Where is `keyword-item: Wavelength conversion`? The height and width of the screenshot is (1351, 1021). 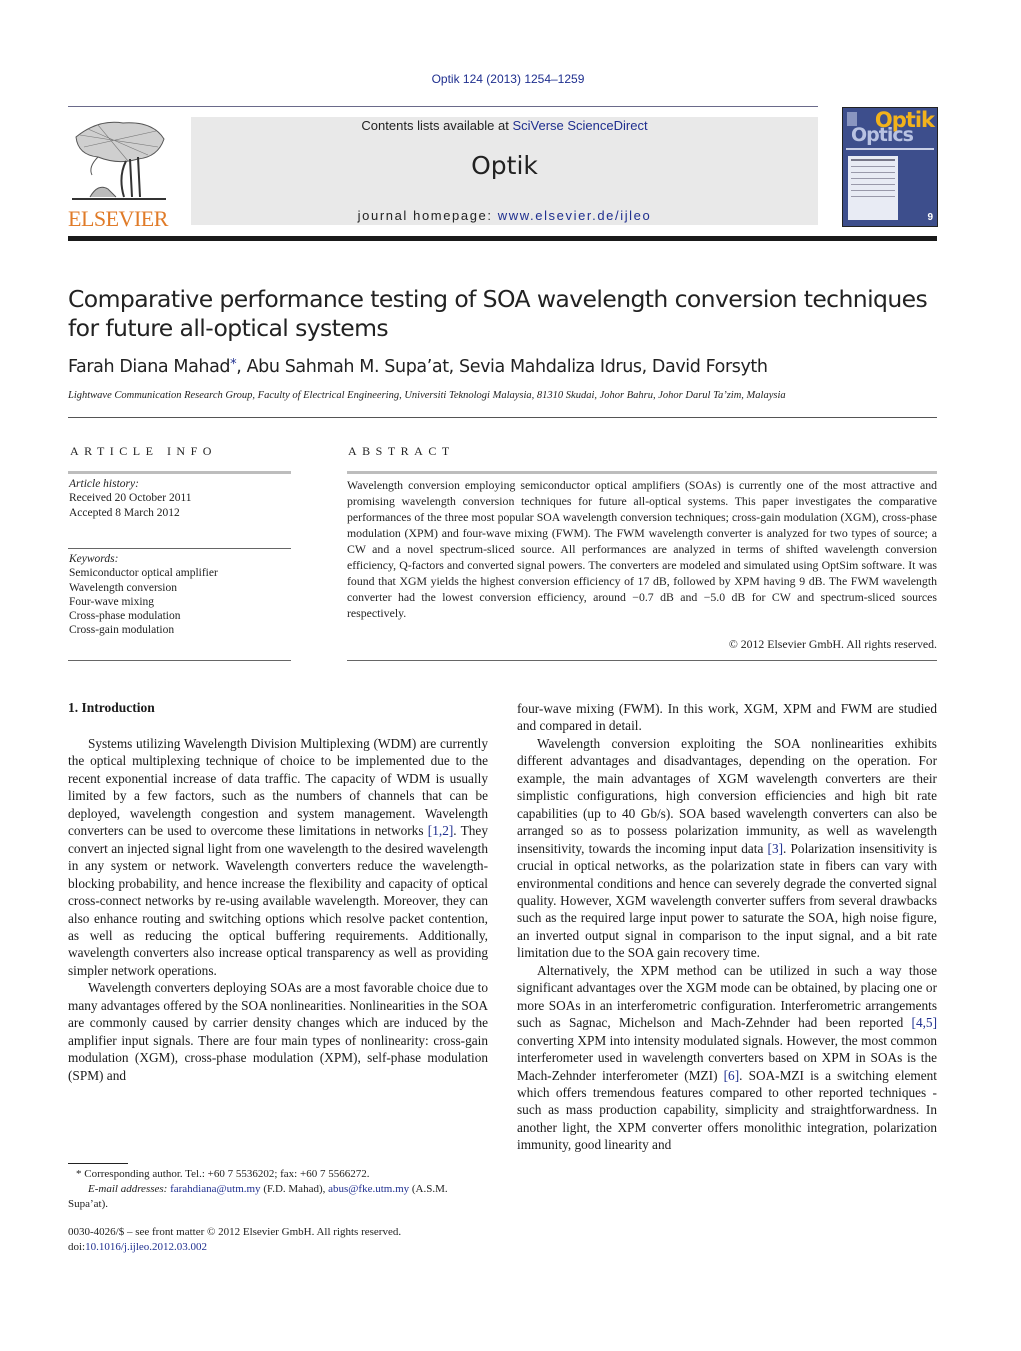
keyword-item: Wavelength conversion is located at coordinates (123, 587).